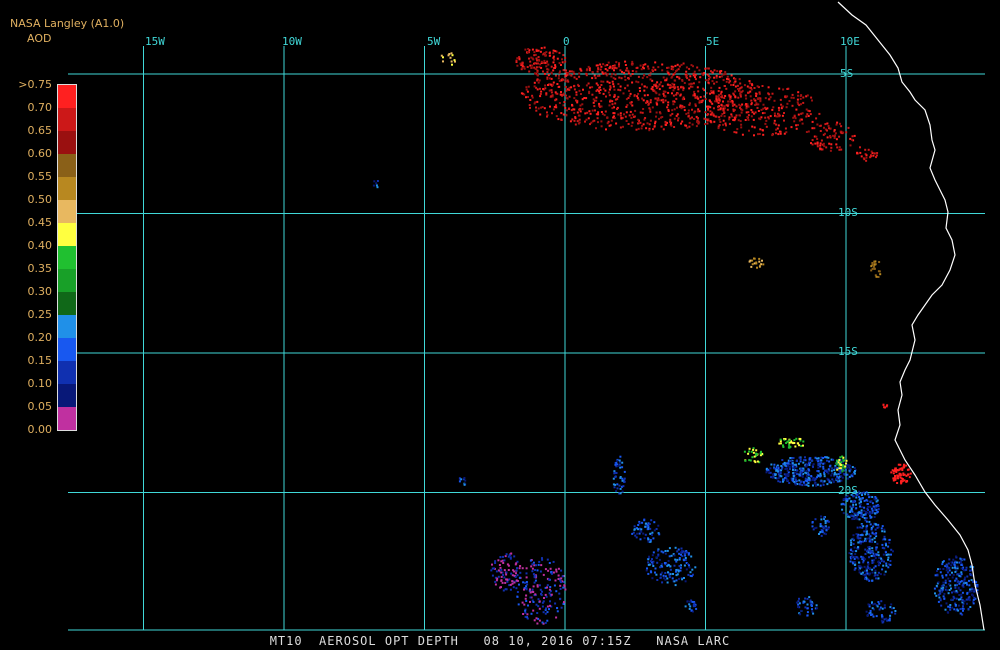  I want to click on source-label: NASA Langley (A1.0), so click(67, 23).